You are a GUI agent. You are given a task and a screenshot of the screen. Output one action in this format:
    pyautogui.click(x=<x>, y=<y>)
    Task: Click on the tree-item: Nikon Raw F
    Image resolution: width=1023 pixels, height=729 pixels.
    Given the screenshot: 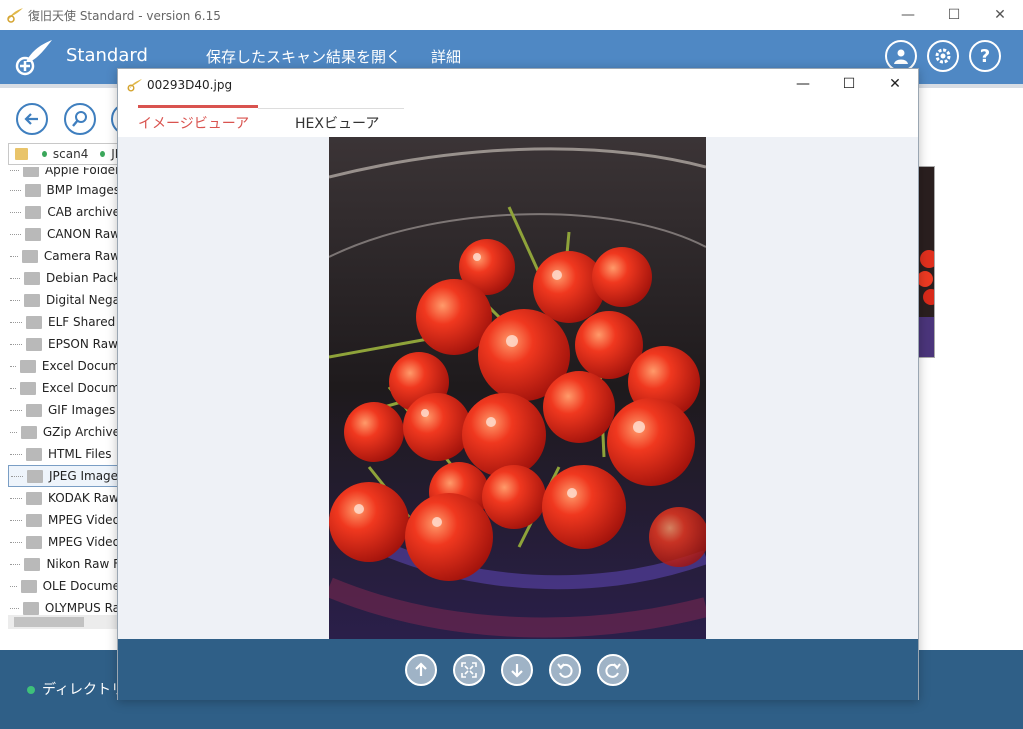 What is the action you would take?
    pyautogui.click(x=64, y=564)
    